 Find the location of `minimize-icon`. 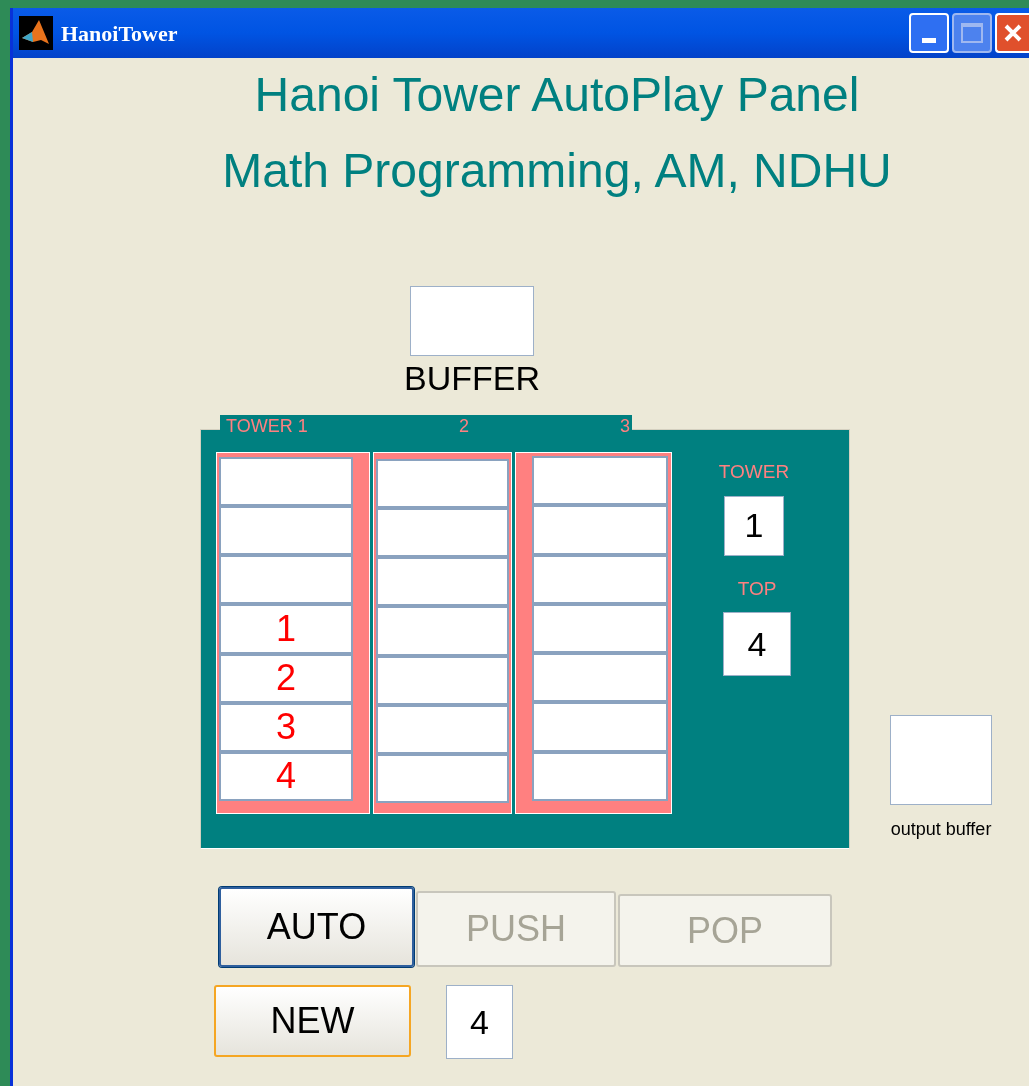

minimize-icon is located at coordinates (929, 40).